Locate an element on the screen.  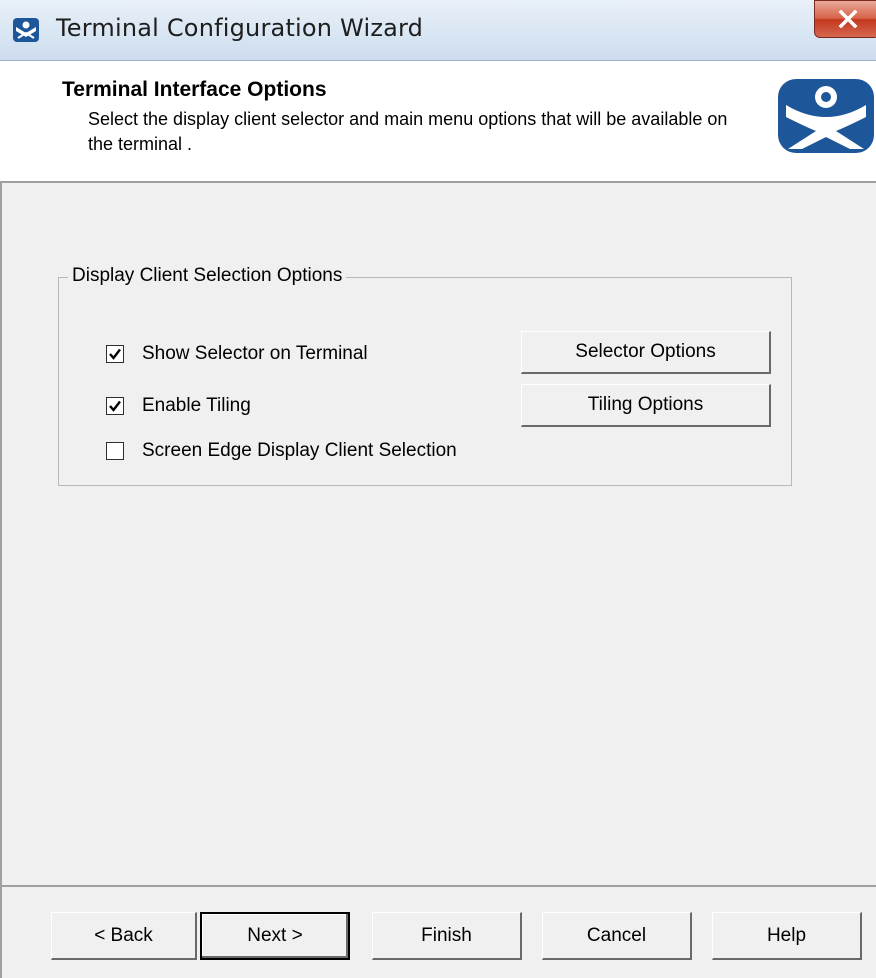
thinmanager-logo-icon is located at coordinates (826, 116).